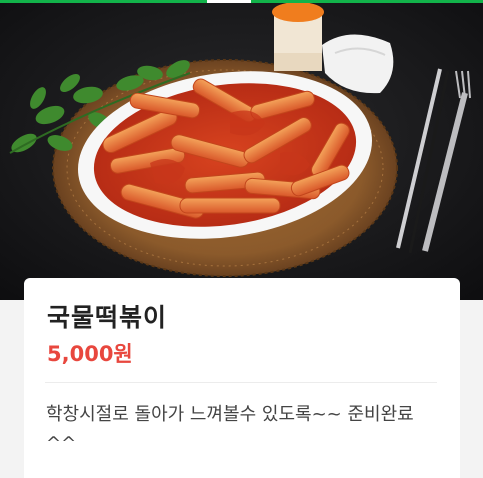 The image size is (483, 478). I want to click on divider, so click(241, 382).